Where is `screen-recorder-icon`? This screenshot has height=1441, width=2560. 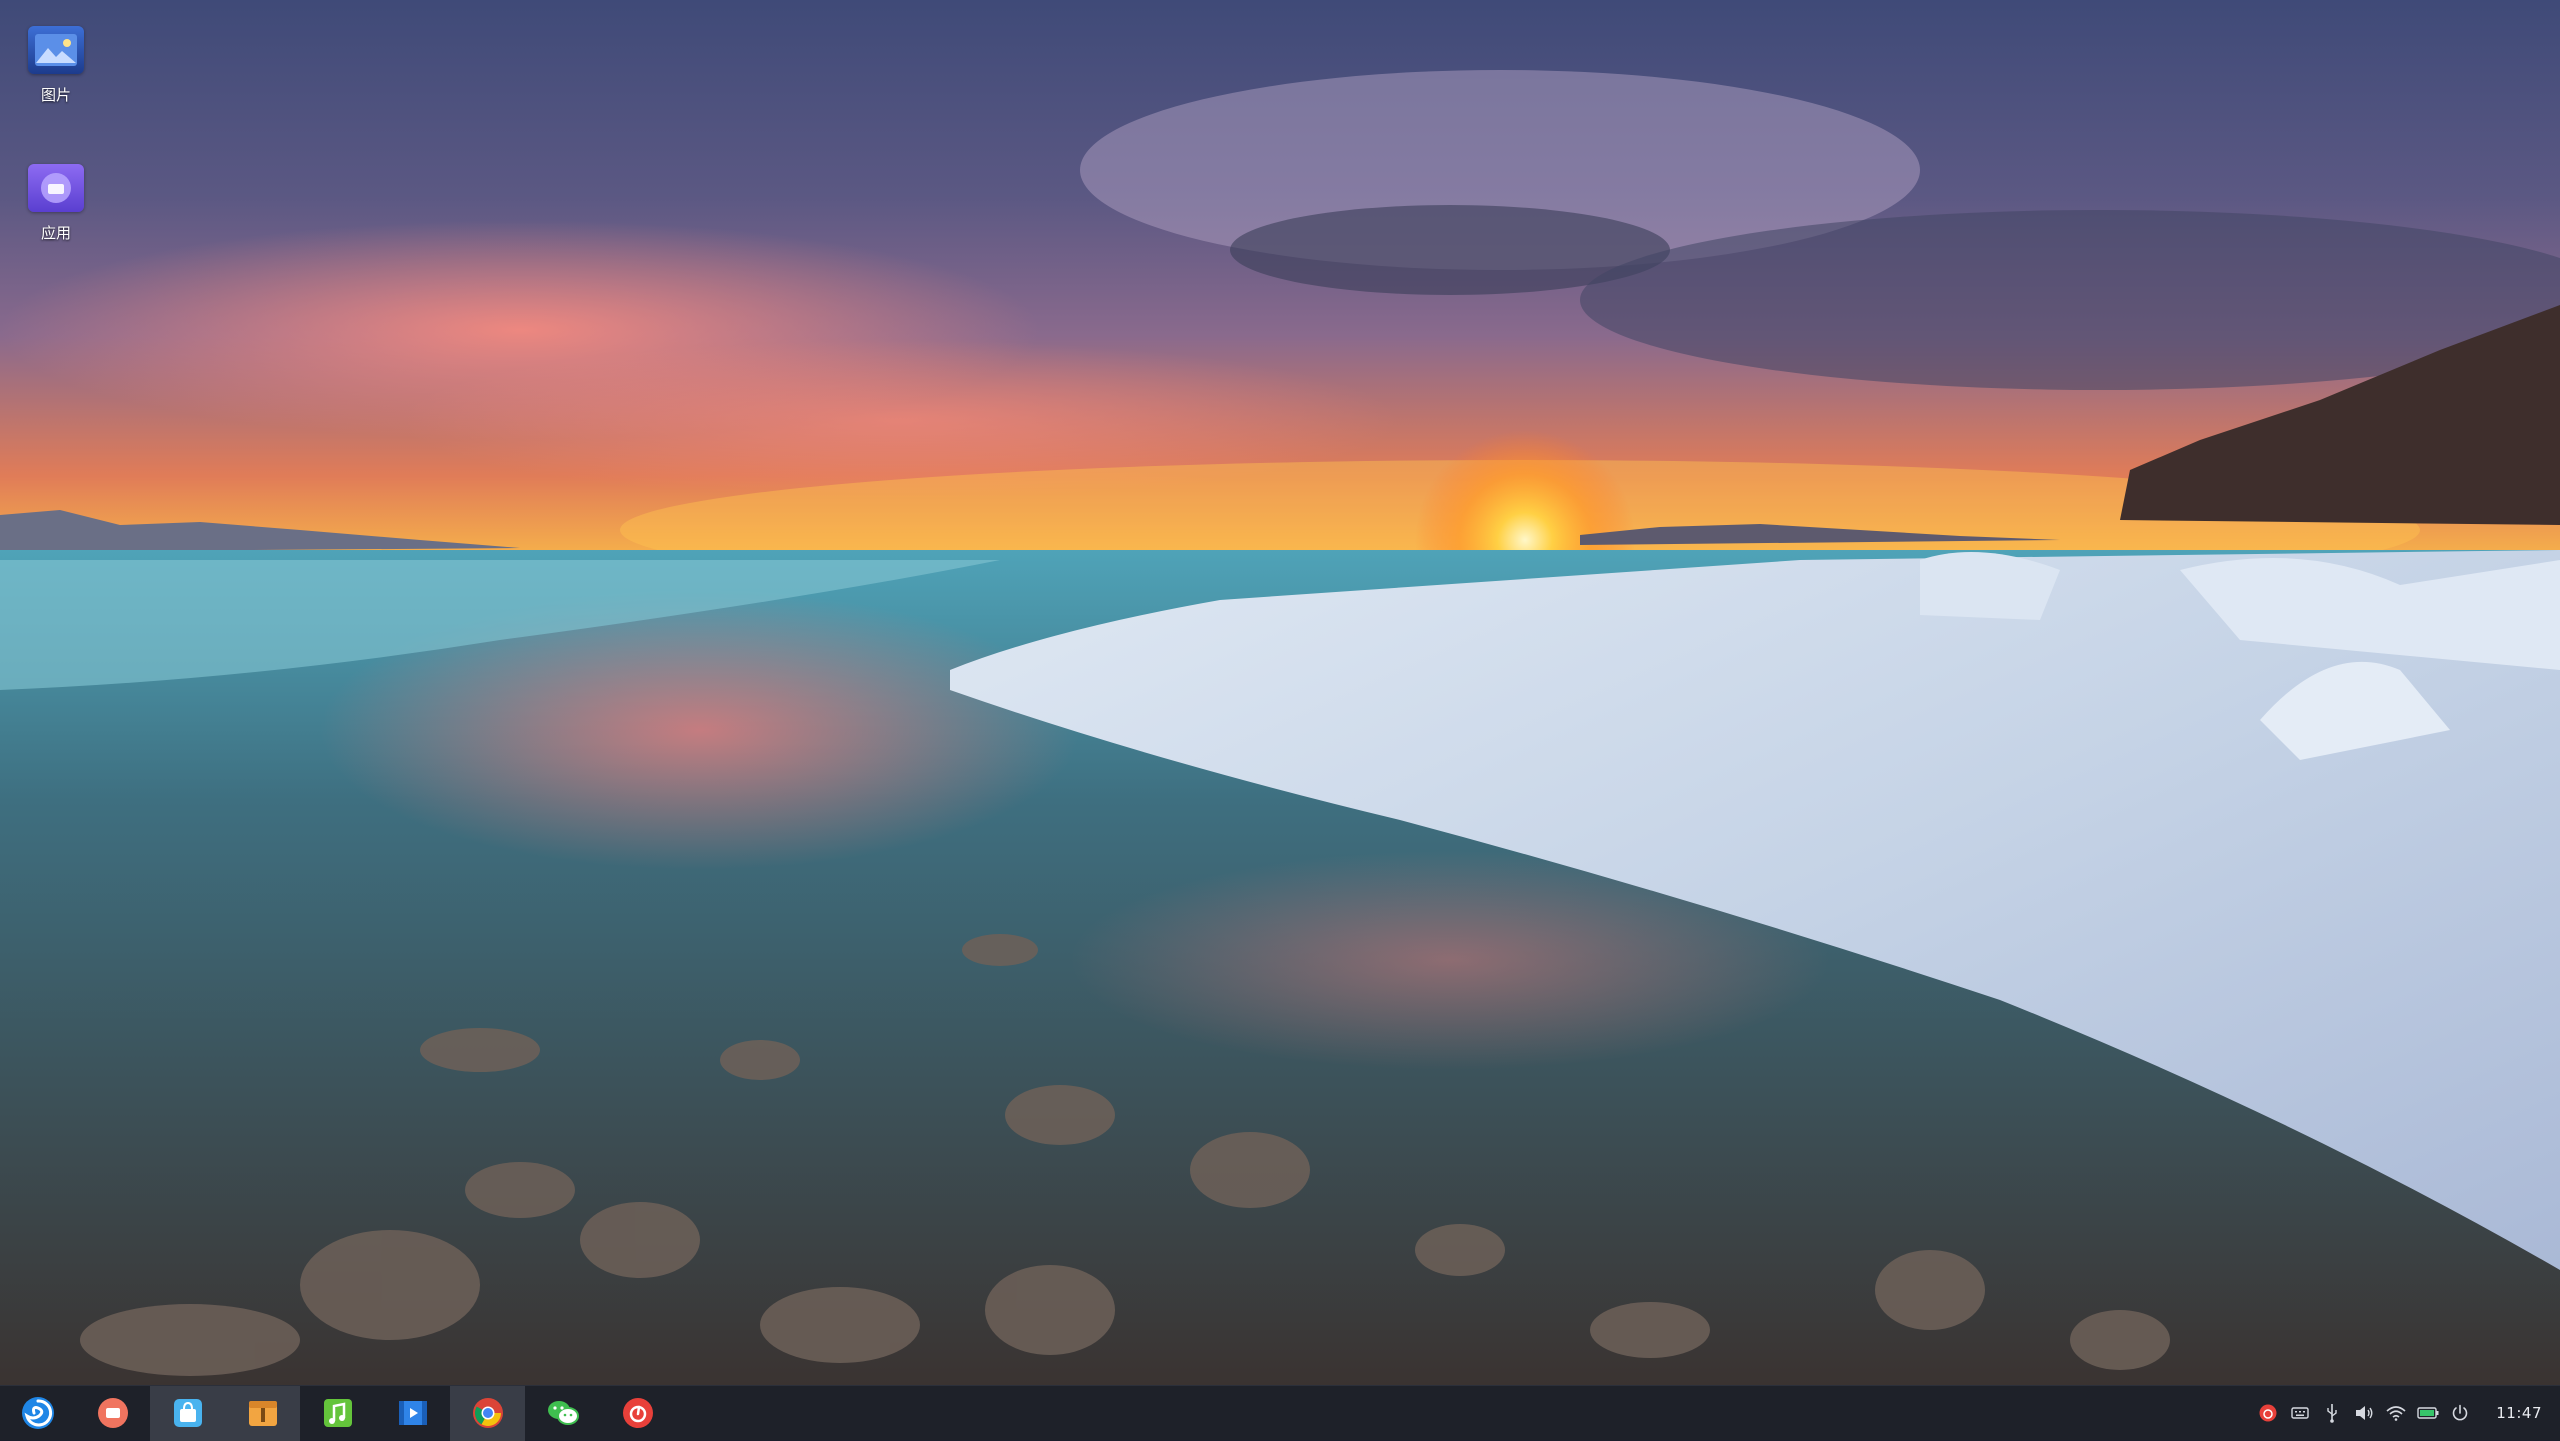 screen-recorder-icon is located at coordinates (112, 1413).